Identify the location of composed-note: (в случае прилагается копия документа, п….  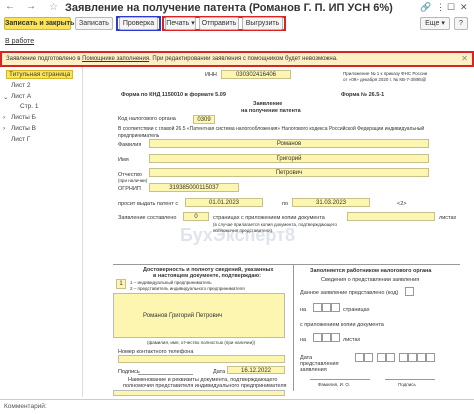
(275, 227).